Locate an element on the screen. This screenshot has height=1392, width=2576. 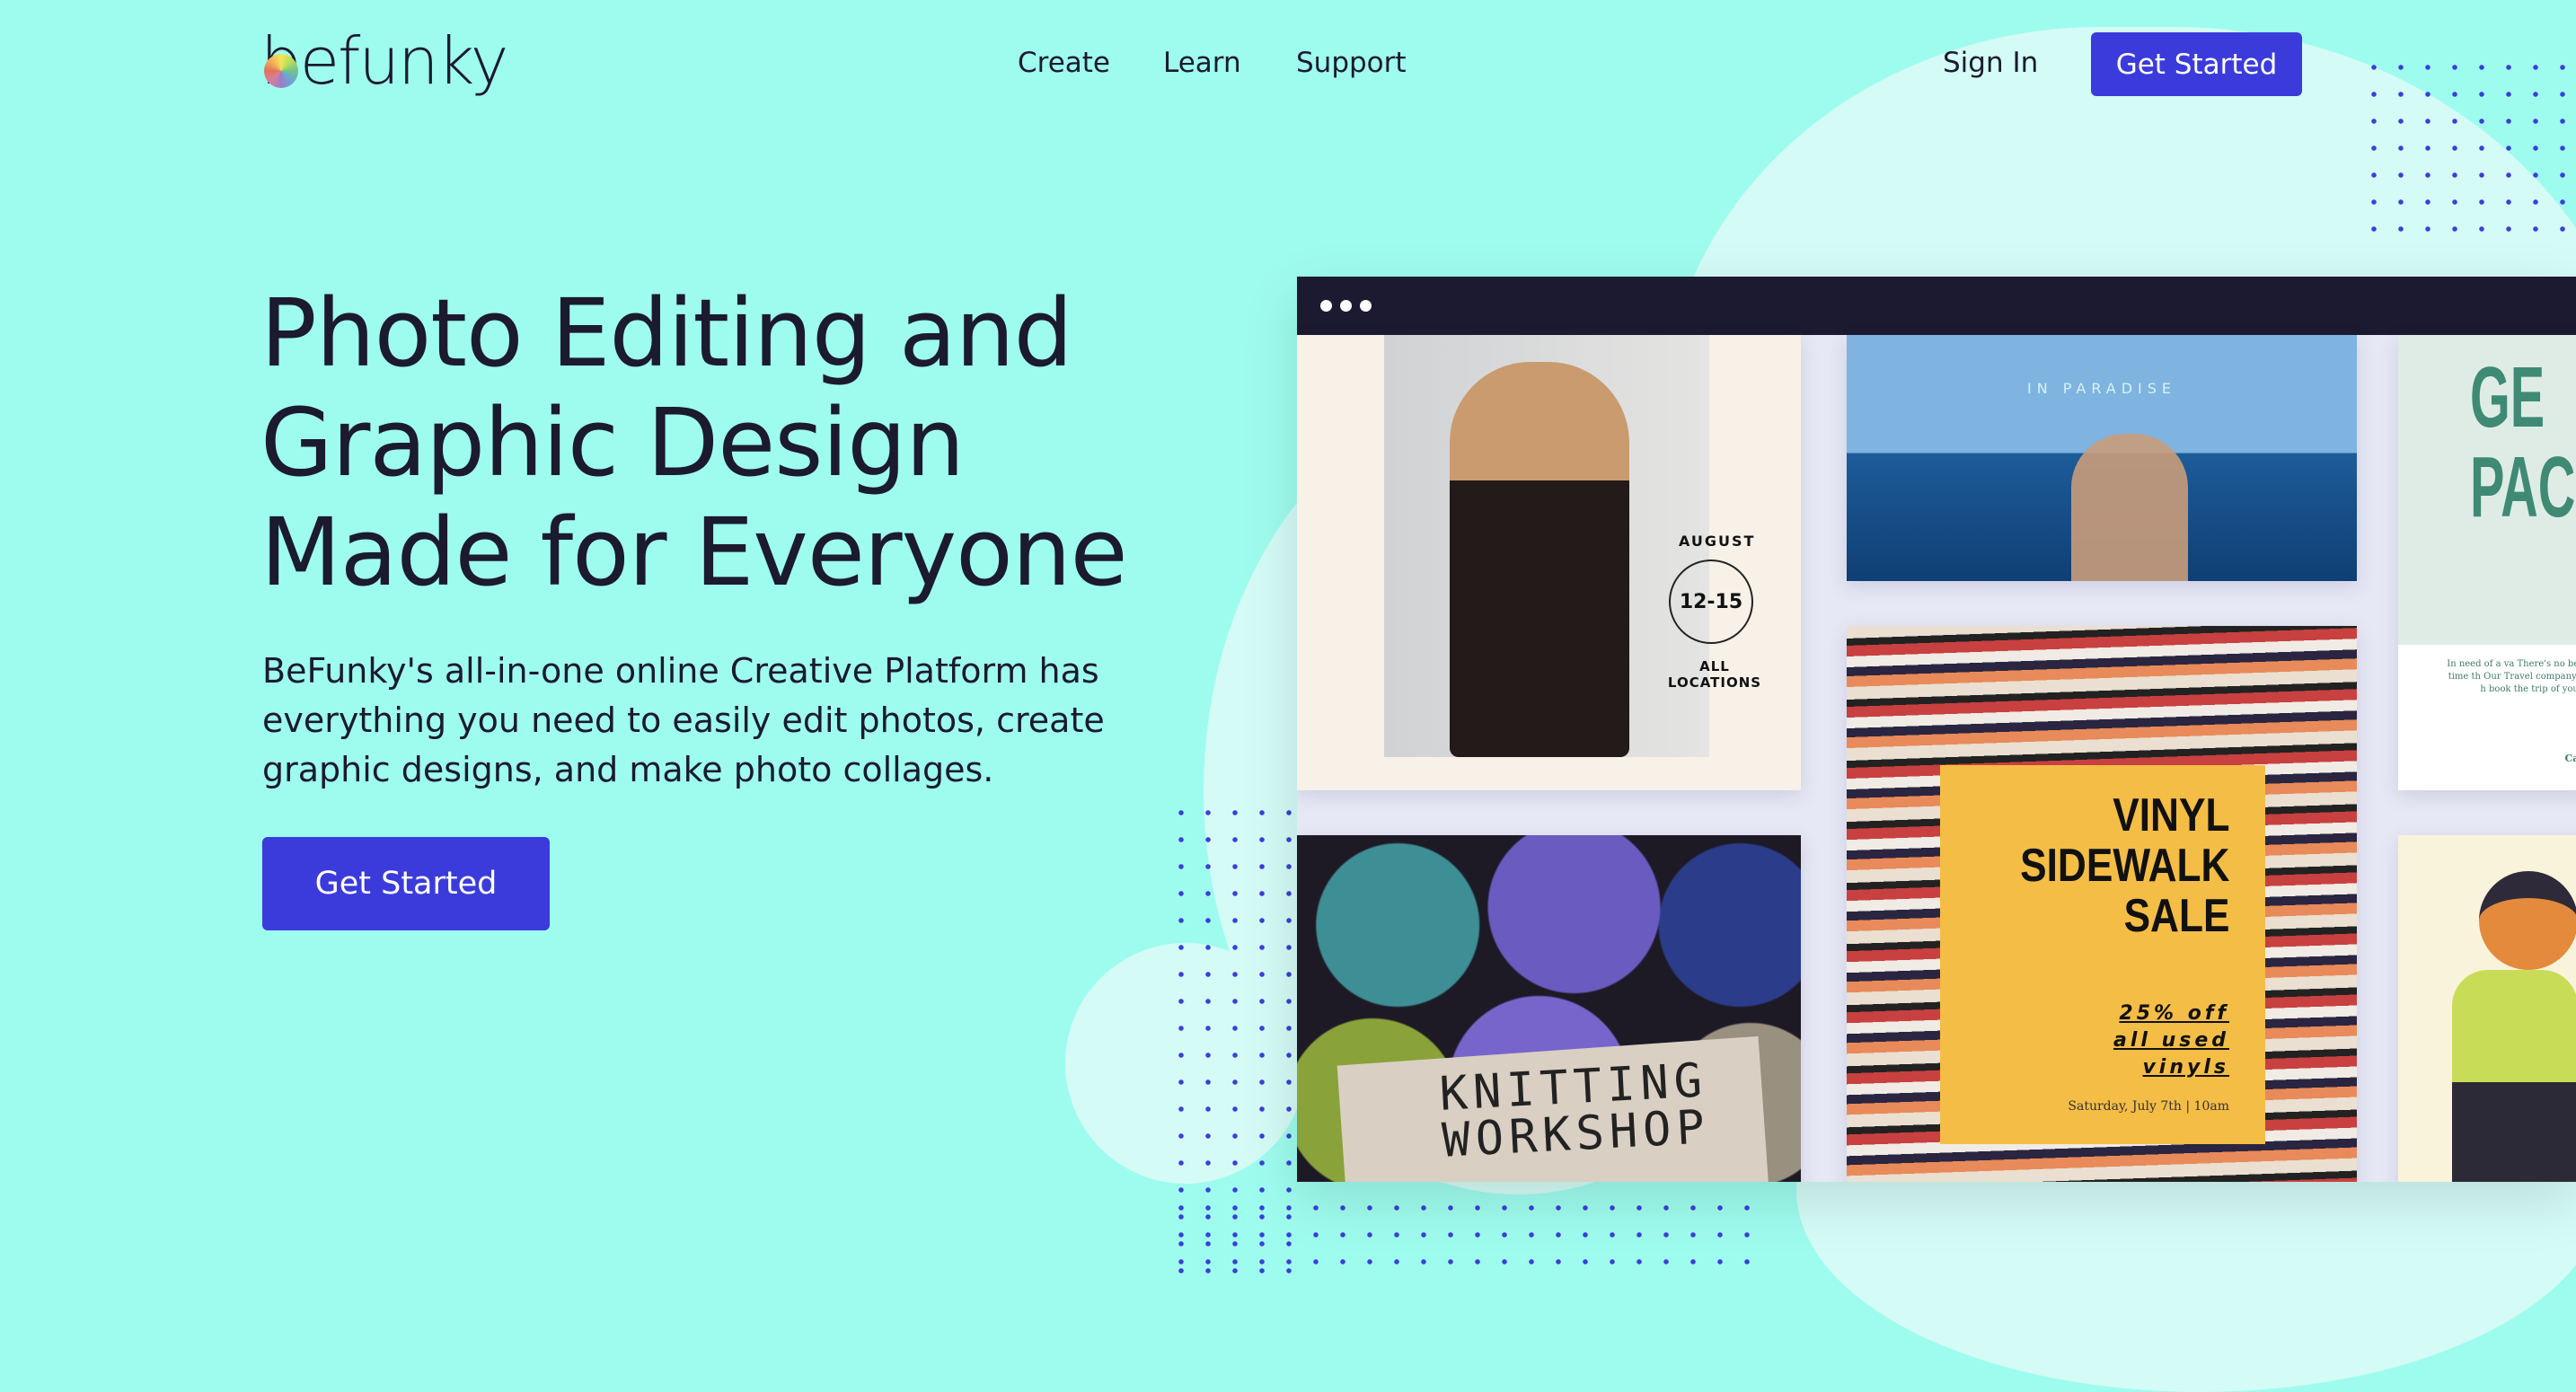
header-get-started-button: Get Started is located at coordinates (2196, 64).